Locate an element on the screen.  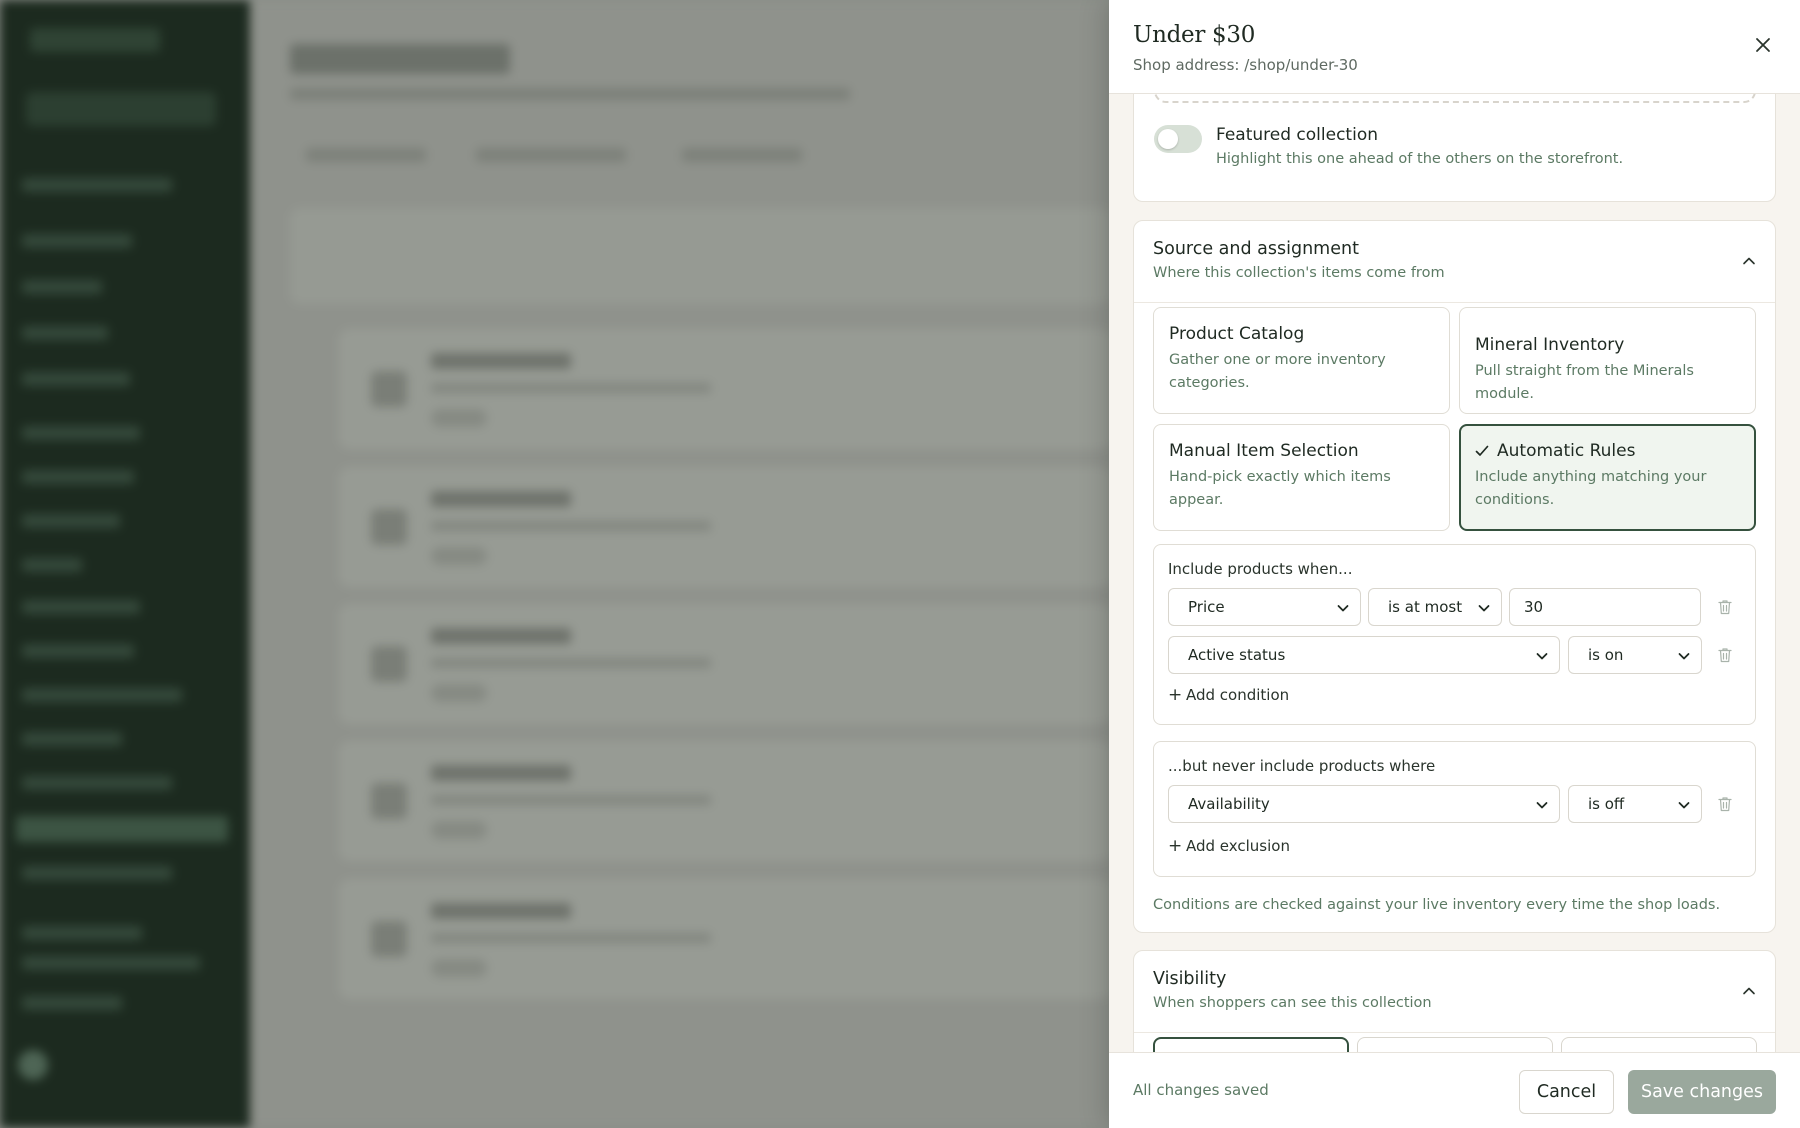
image-dropzone is located at coordinates (1455, 98).